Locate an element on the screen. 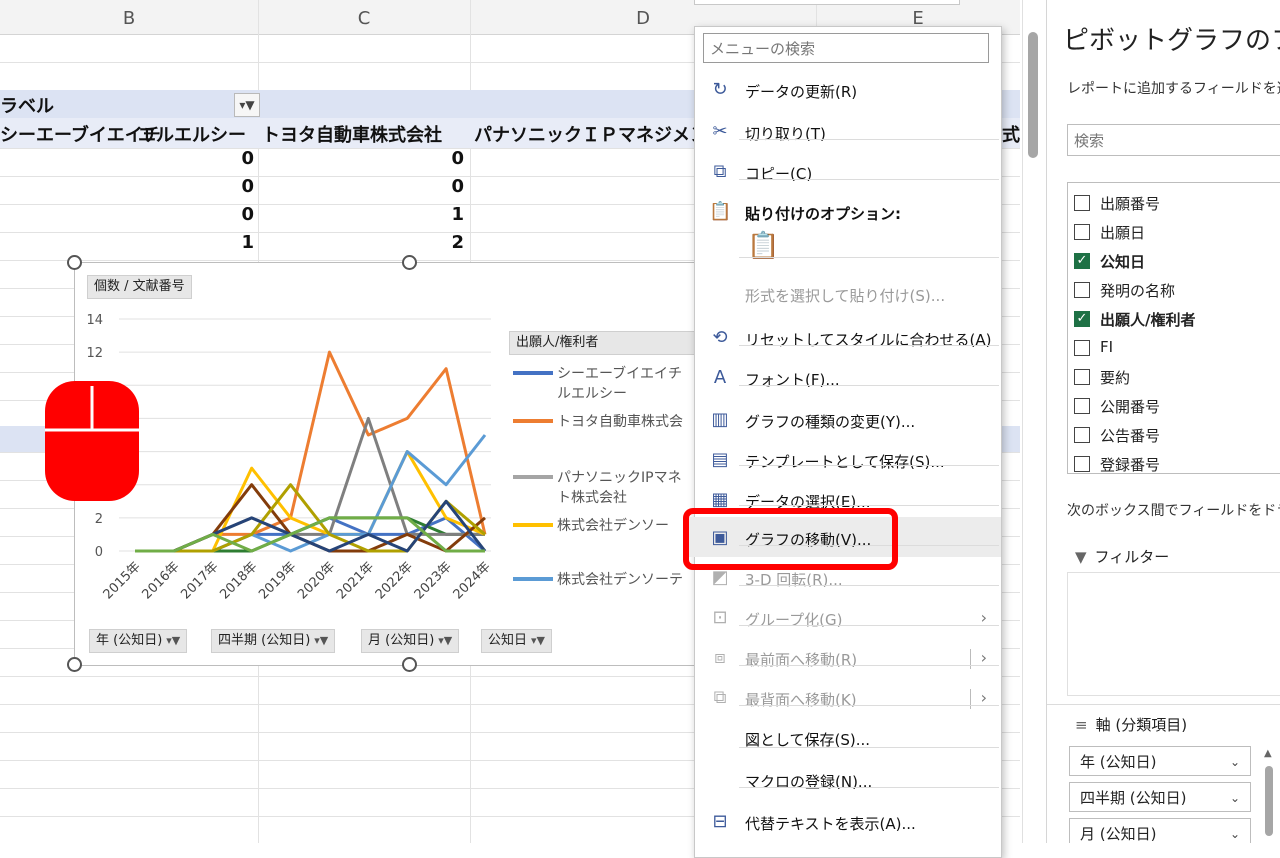 Image resolution: width=1280 pixels, height=858 pixels. template-icon: ▤ is located at coordinates (720, 459).